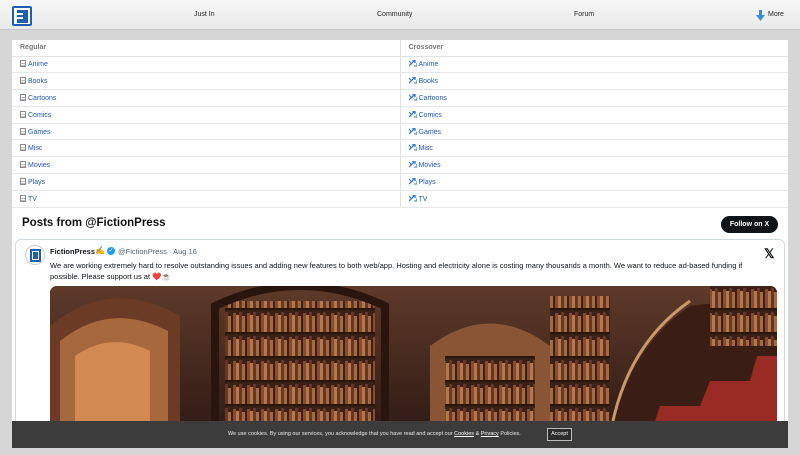 Image resolution: width=800 pixels, height=455 pixels. I want to click on category-row: Anime Anime, so click(400, 65).